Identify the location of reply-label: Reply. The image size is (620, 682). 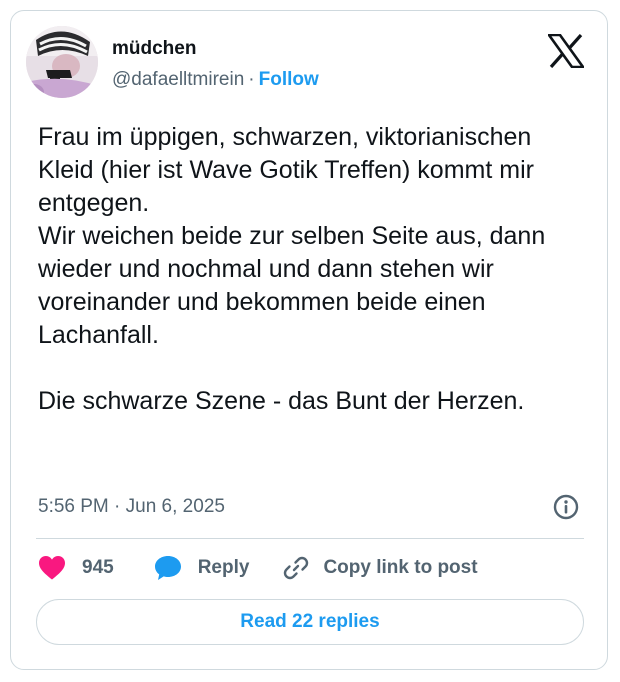
(223, 567).